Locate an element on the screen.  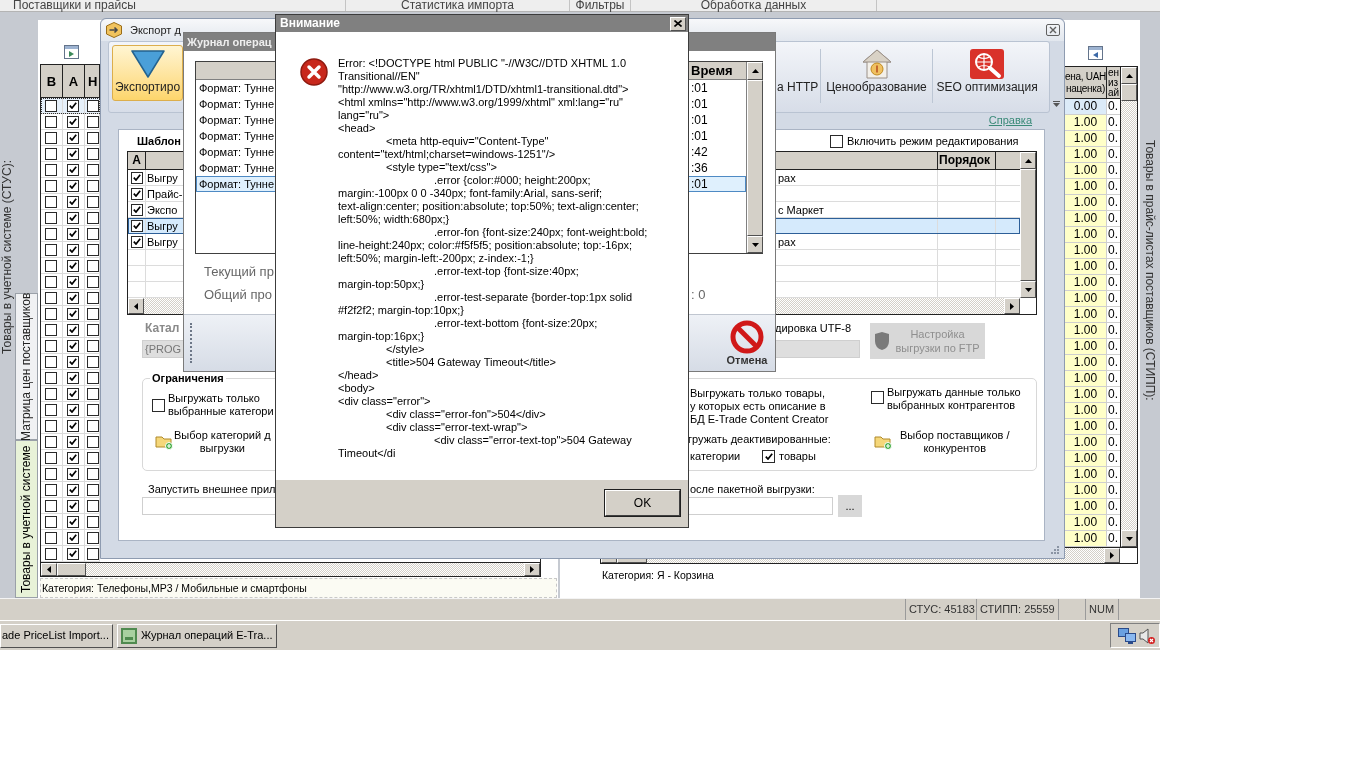
side-tab: Матрица цен поставщиков is located at coordinates (26, 366).